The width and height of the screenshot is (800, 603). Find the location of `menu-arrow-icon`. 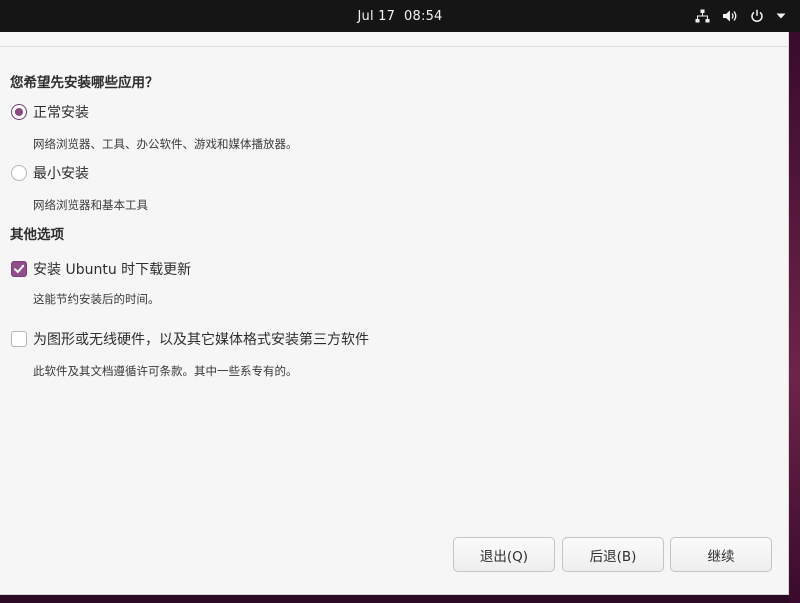

menu-arrow-icon is located at coordinates (781, 16).